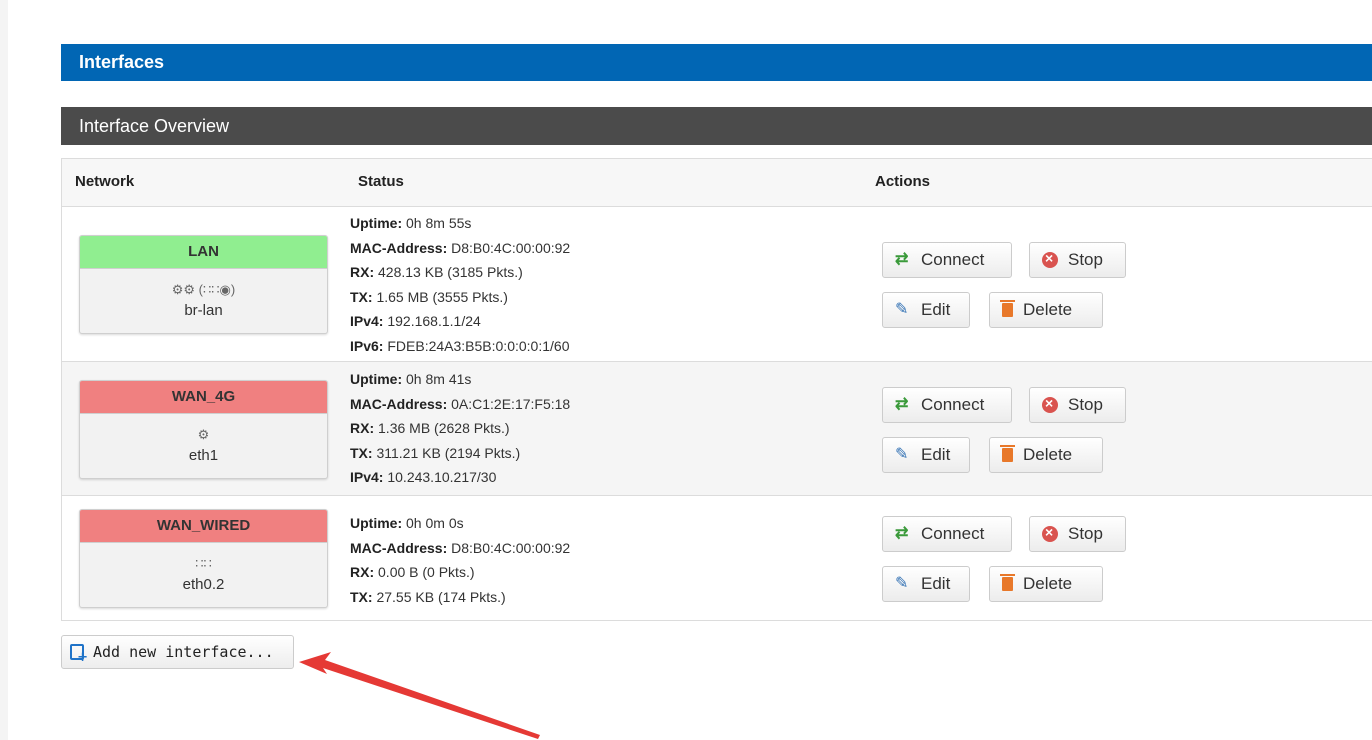 This screenshot has width=1372, height=740. I want to click on annotation-arrow, so click(419, 695).